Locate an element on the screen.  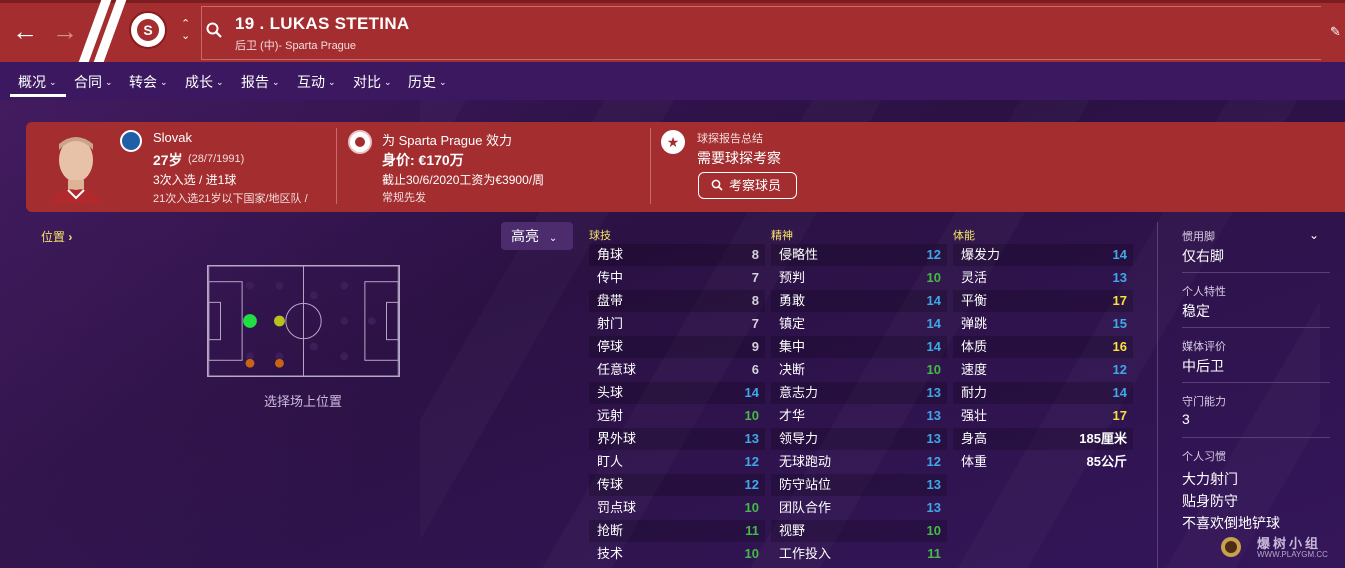
attribute-row: 侵略性 12 is located at coordinates (859, 255).